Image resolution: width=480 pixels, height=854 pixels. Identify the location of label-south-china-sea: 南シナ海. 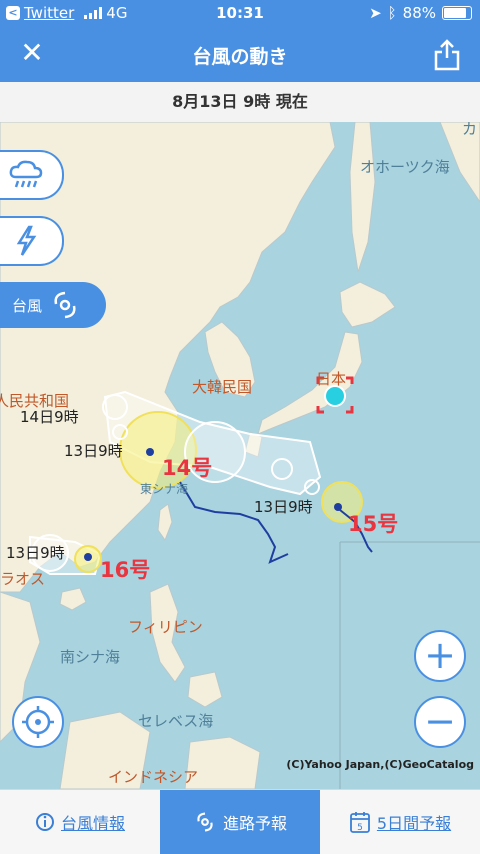
(90, 657).